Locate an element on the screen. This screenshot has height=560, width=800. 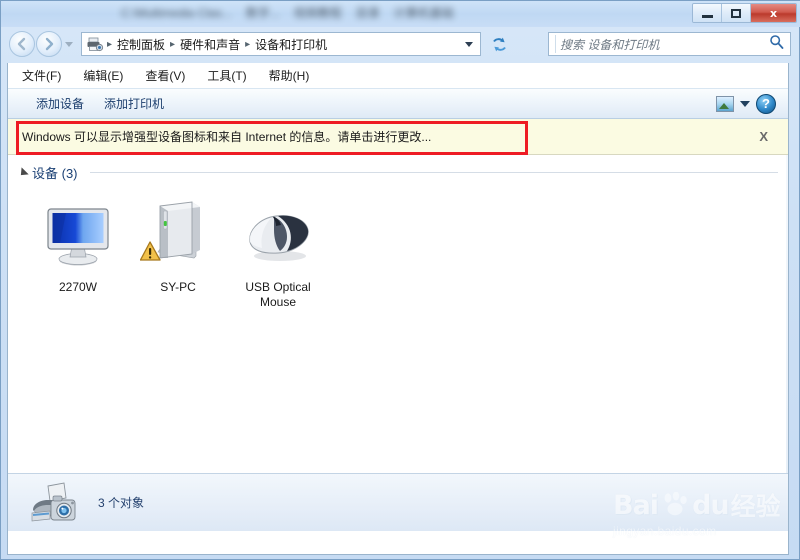
address-bar: ▸ 控制面板 ▸ 硬件和声音 ▸ 设备和打印机 is located at coordinates (281, 44).